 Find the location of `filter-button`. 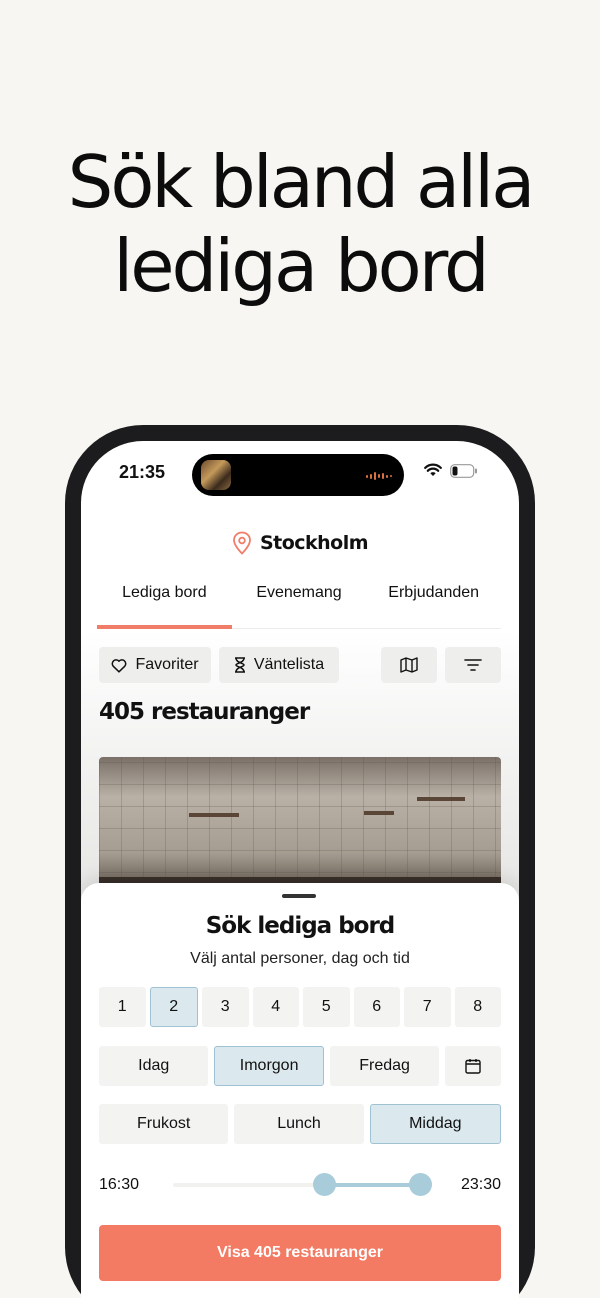

filter-button is located at coordinates (473, 665).